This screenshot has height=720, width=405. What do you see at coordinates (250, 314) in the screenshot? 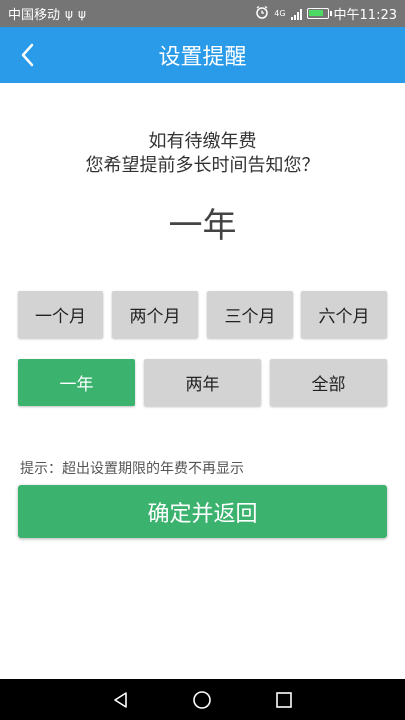
I see `option-three-months: 三个月` at bounding box center [250, 314].